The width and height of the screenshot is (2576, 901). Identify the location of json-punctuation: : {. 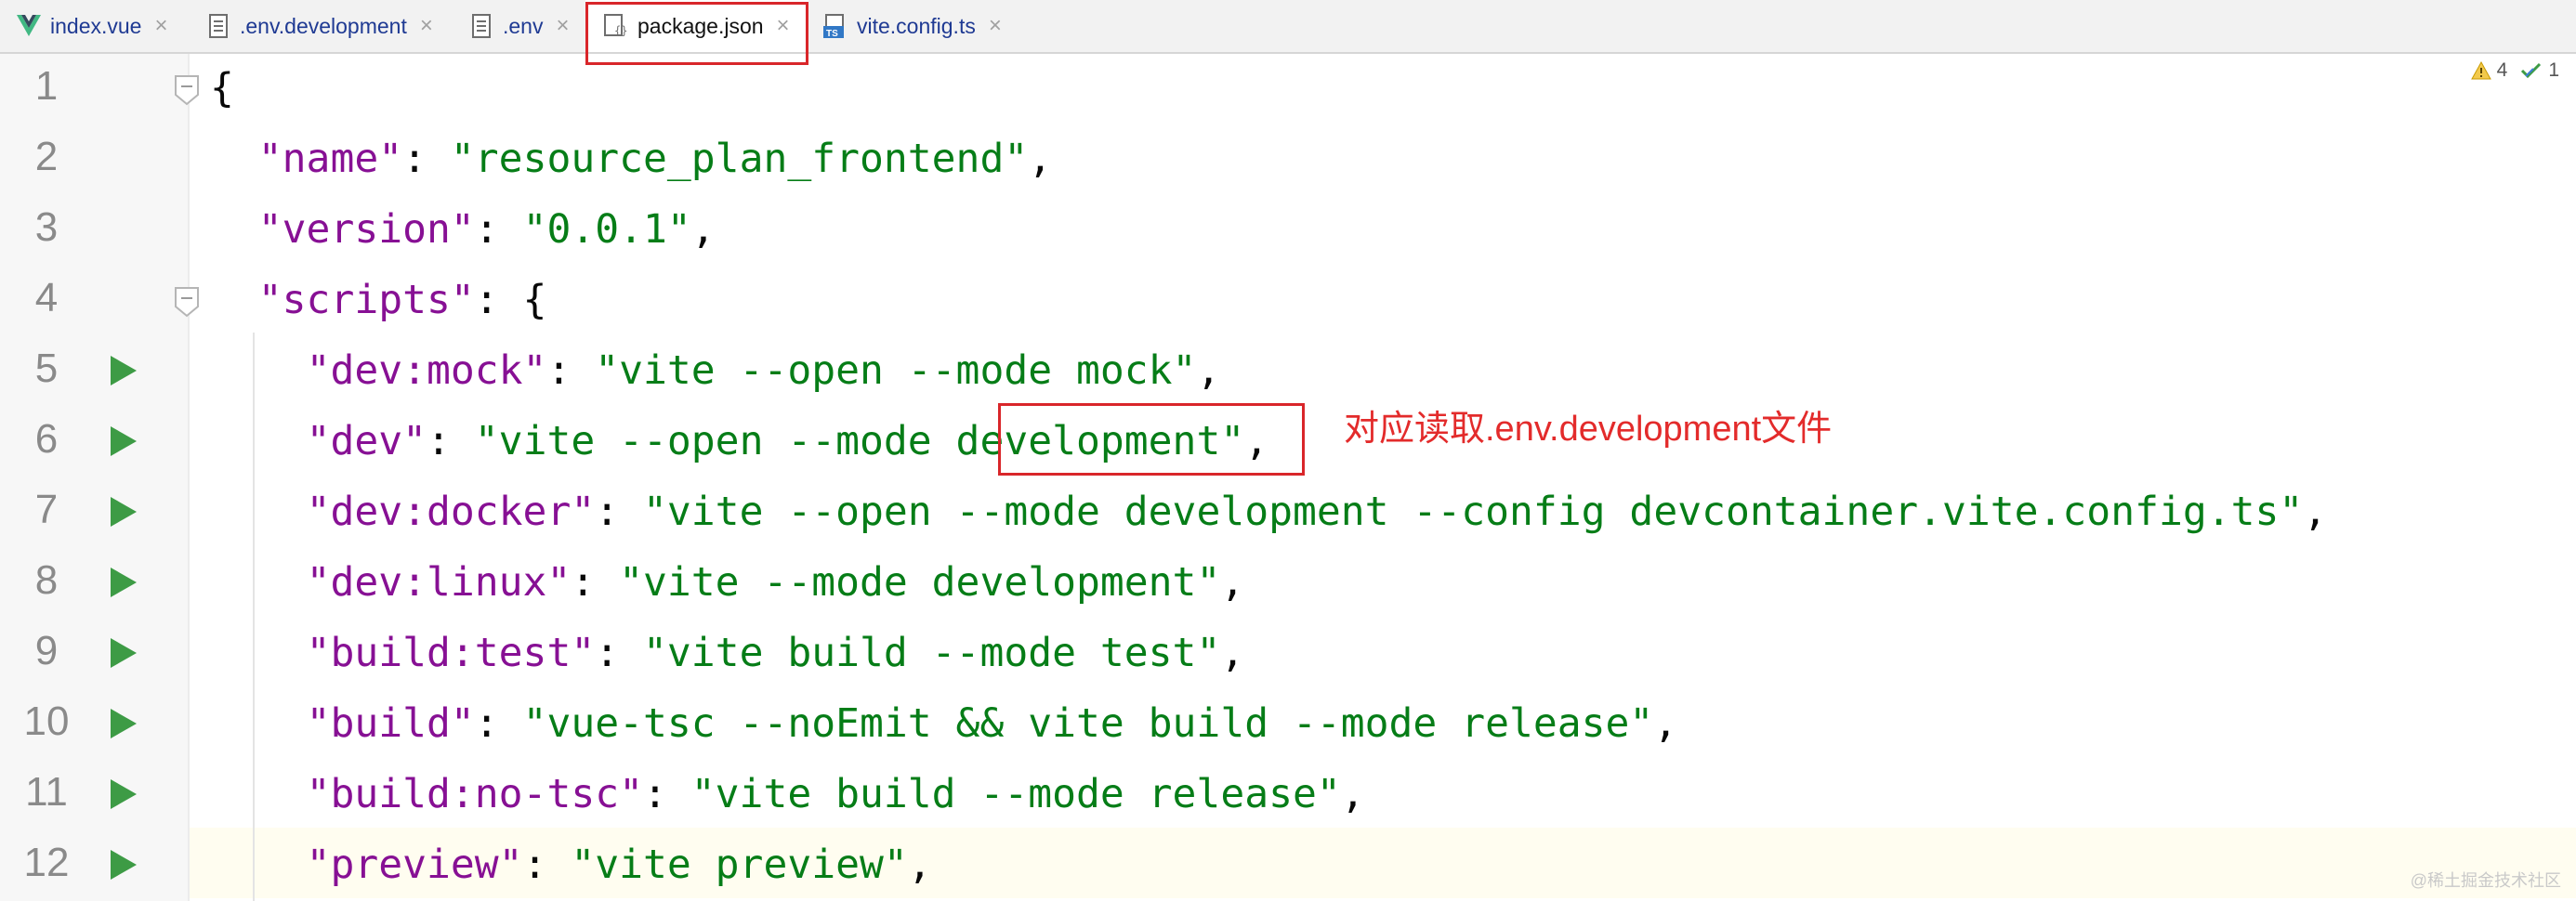
(510, 300).